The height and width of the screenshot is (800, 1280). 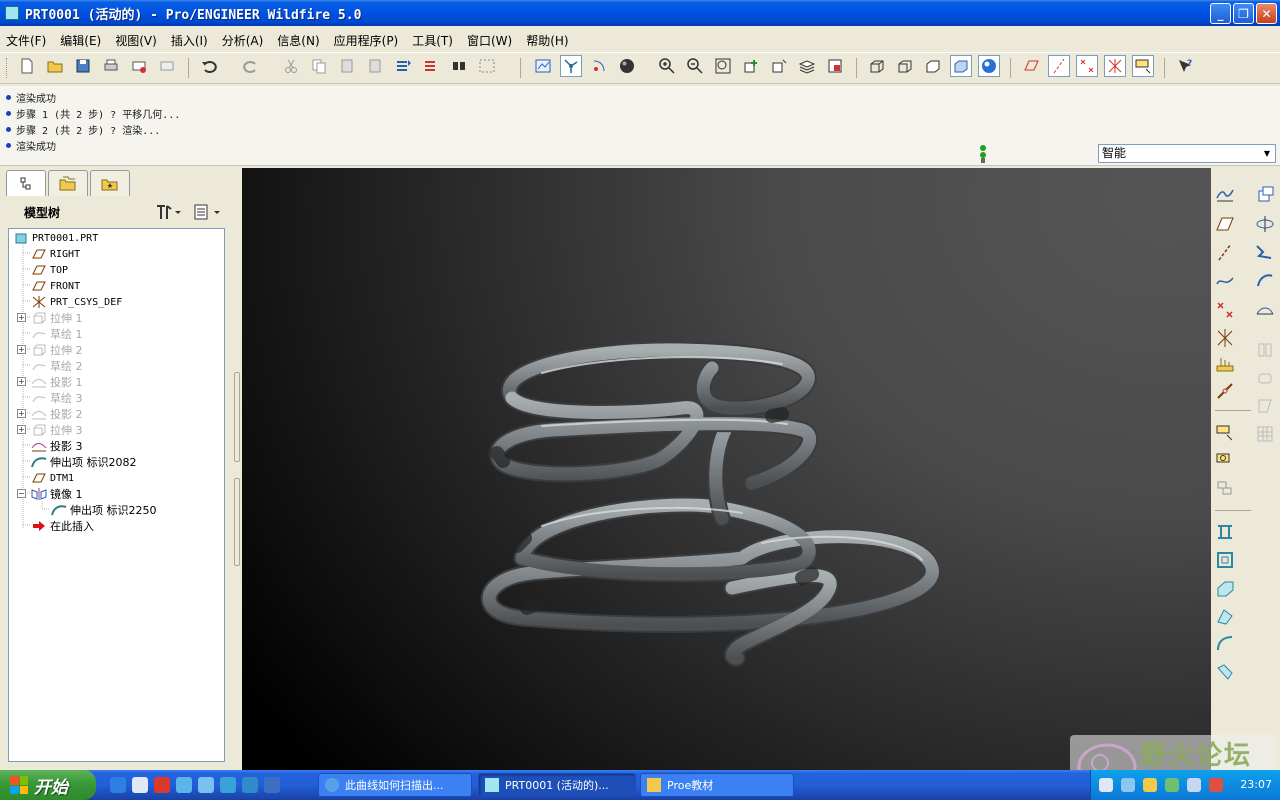 I want to click on tree-item-projection-1: 投影 1, so click(x=57, y=382).